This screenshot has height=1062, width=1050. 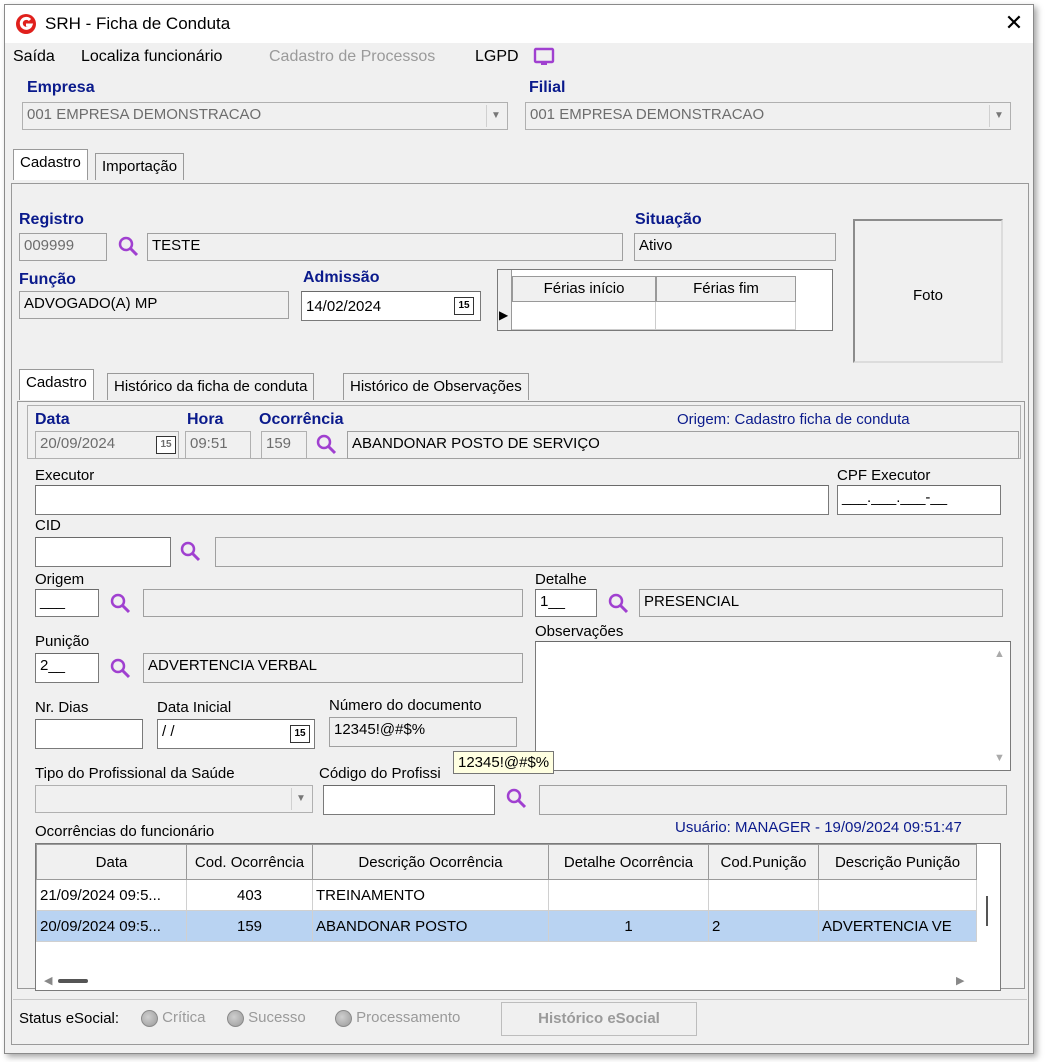 I want to click on col-detalhe-ocorrencia: Detalhe Ocorrência, so click(x=628, y=862).